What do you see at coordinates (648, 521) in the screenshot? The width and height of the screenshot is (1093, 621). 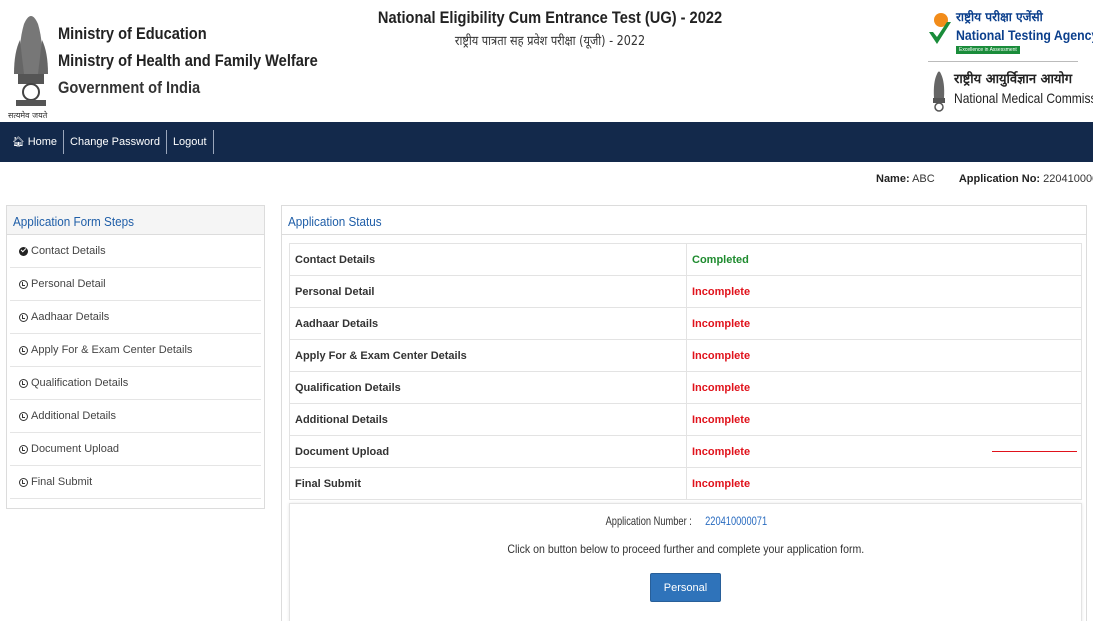 I see `application-number-label: Application Number :` at bounding box center [648, 521].